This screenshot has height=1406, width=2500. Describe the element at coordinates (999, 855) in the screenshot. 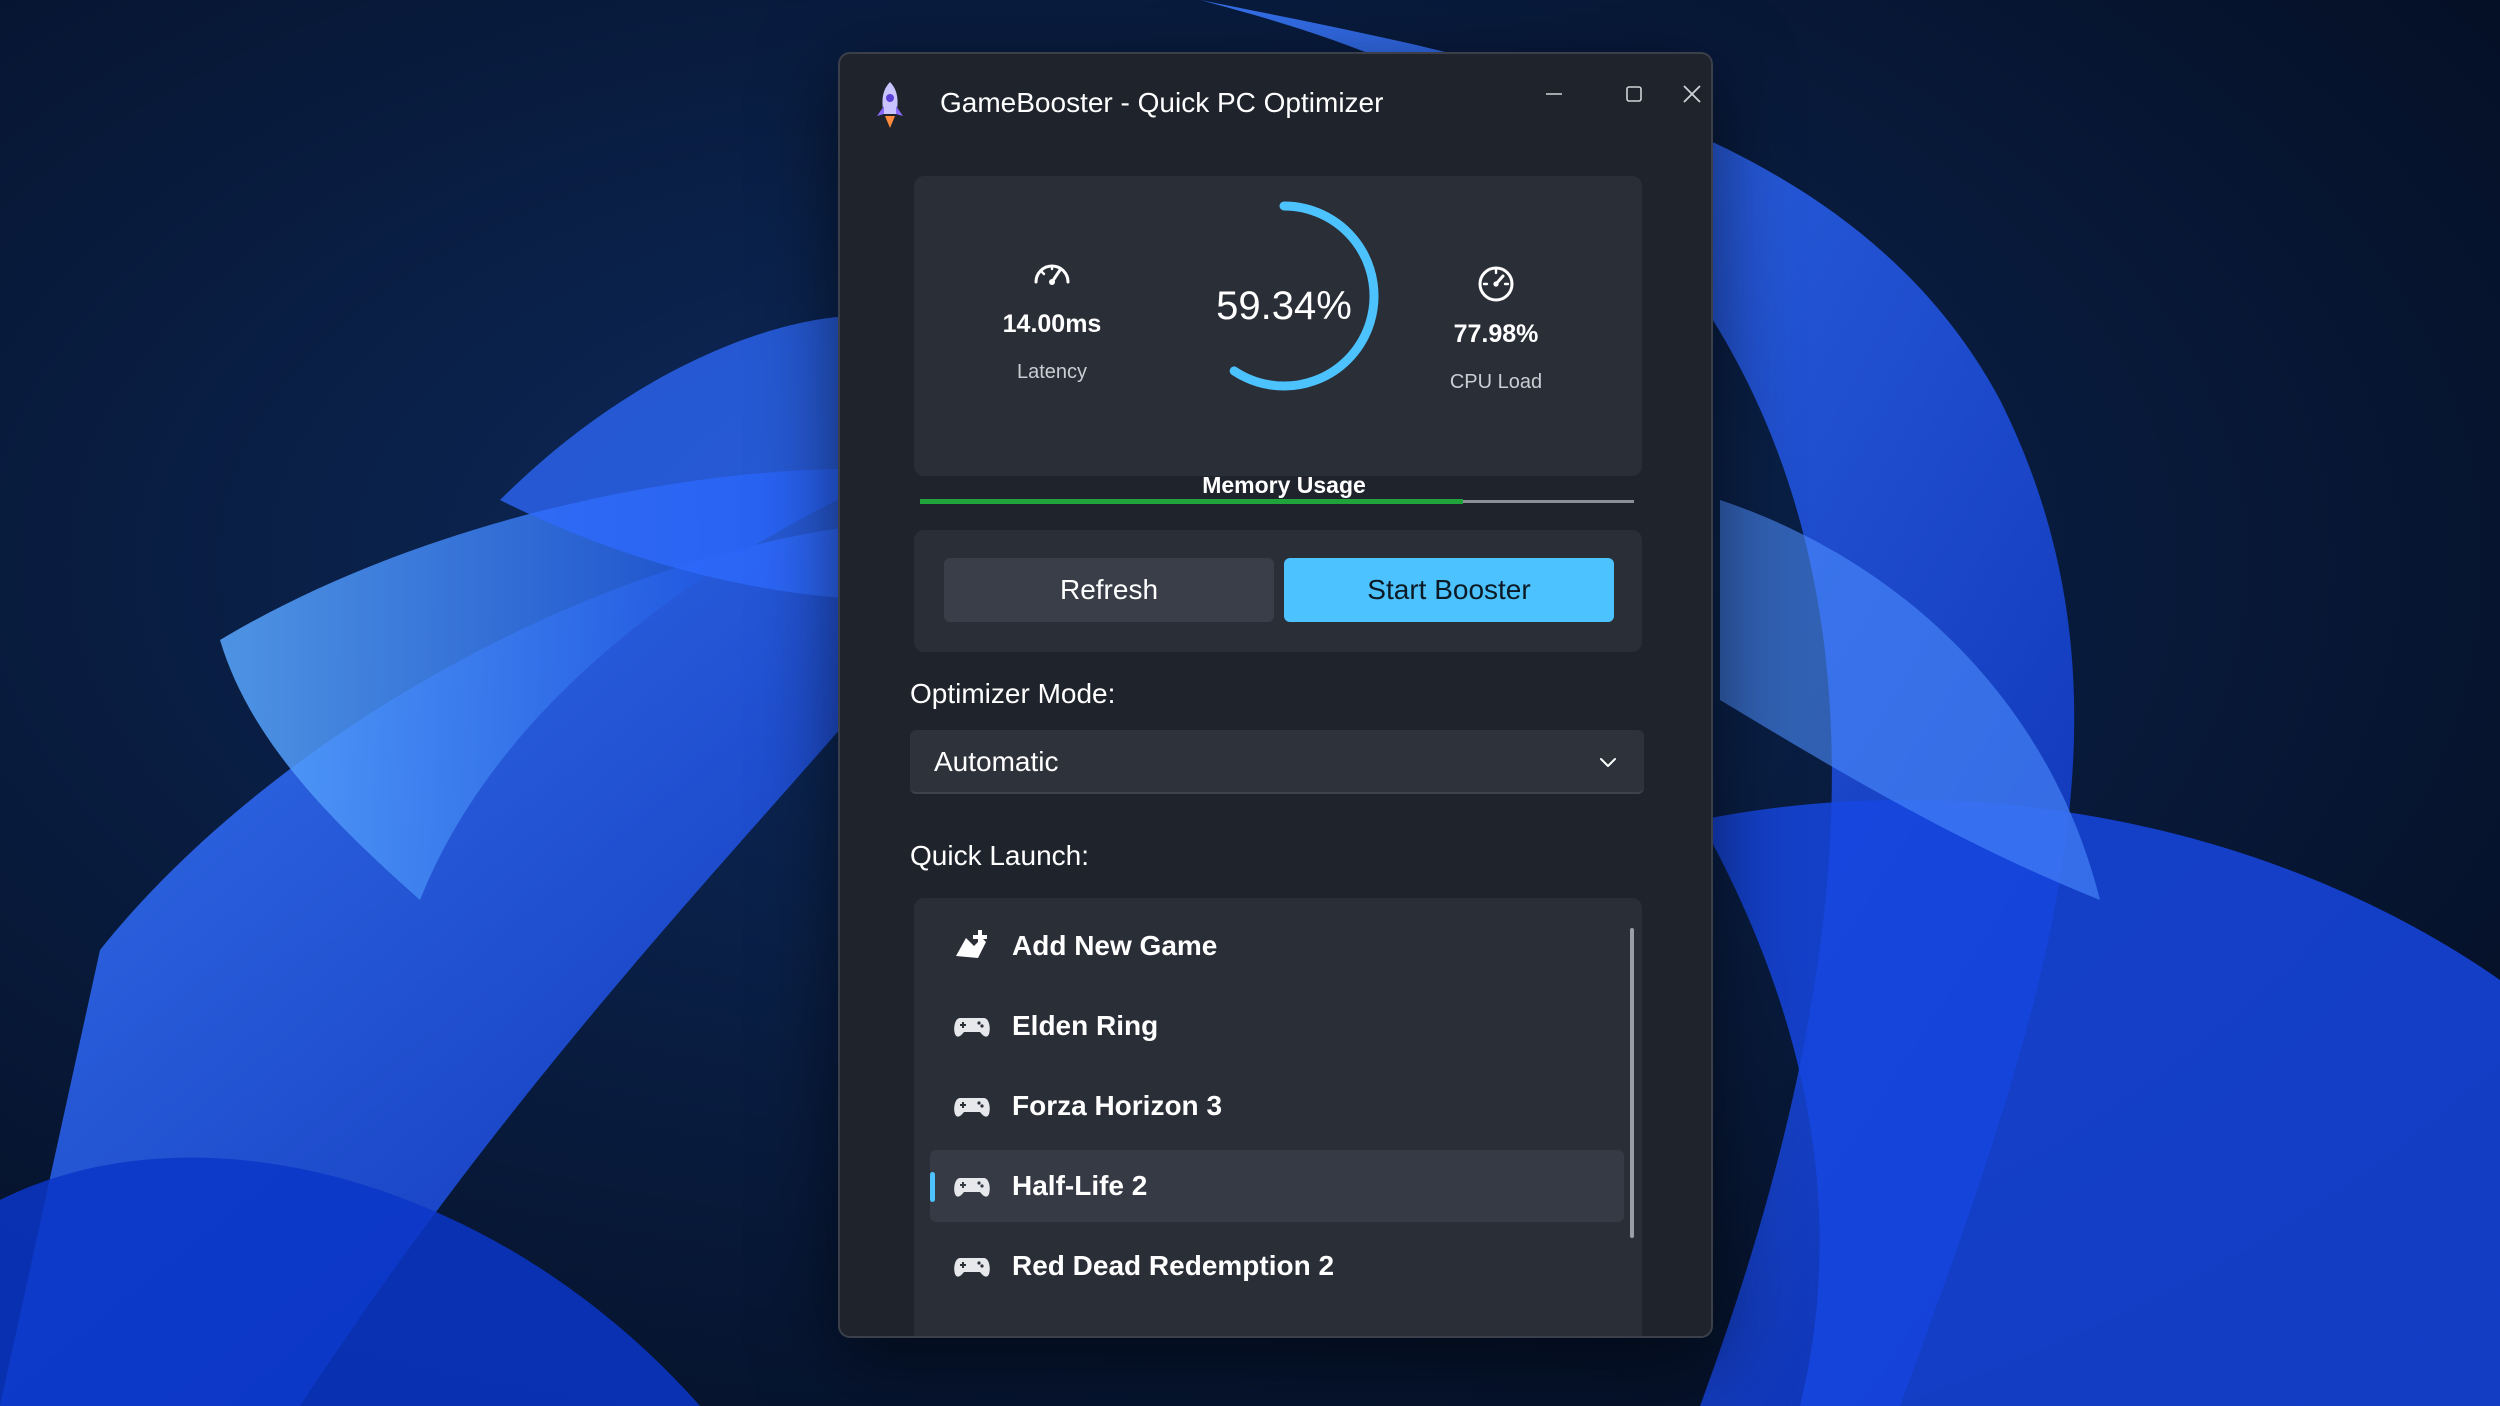

I see `quick-launch-label: Quick Launch:` at that location.